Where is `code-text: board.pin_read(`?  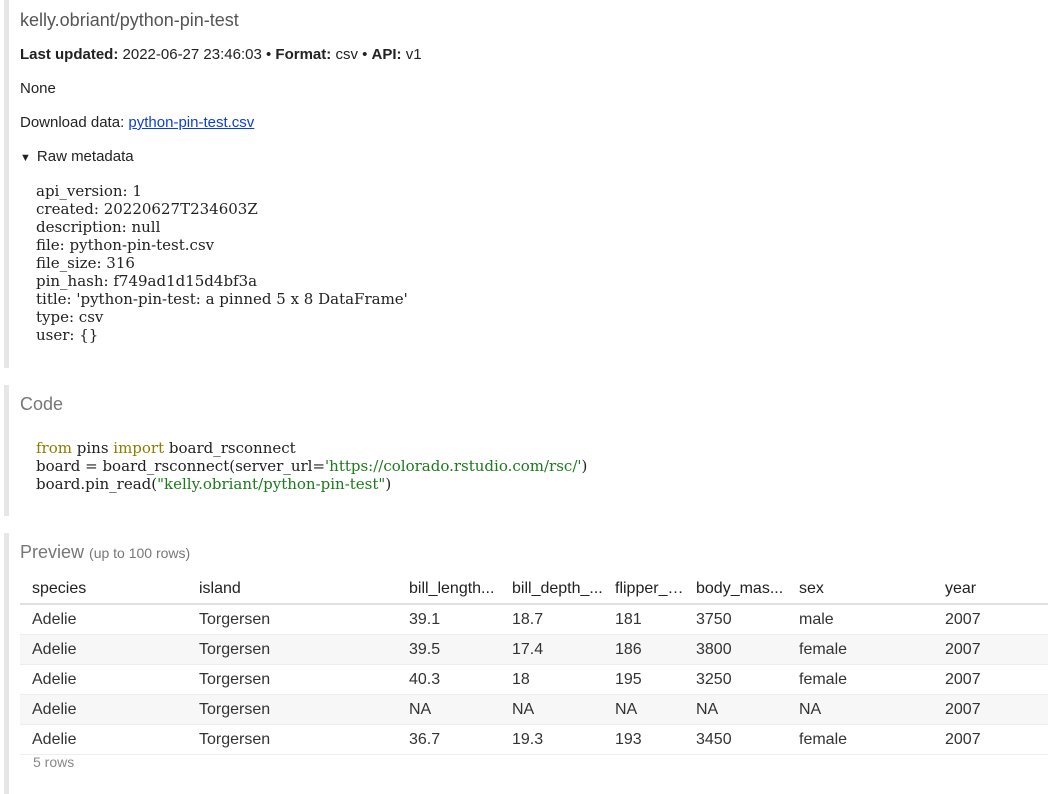
code-text: board.pin_read( is located at coordinates (97, 484).